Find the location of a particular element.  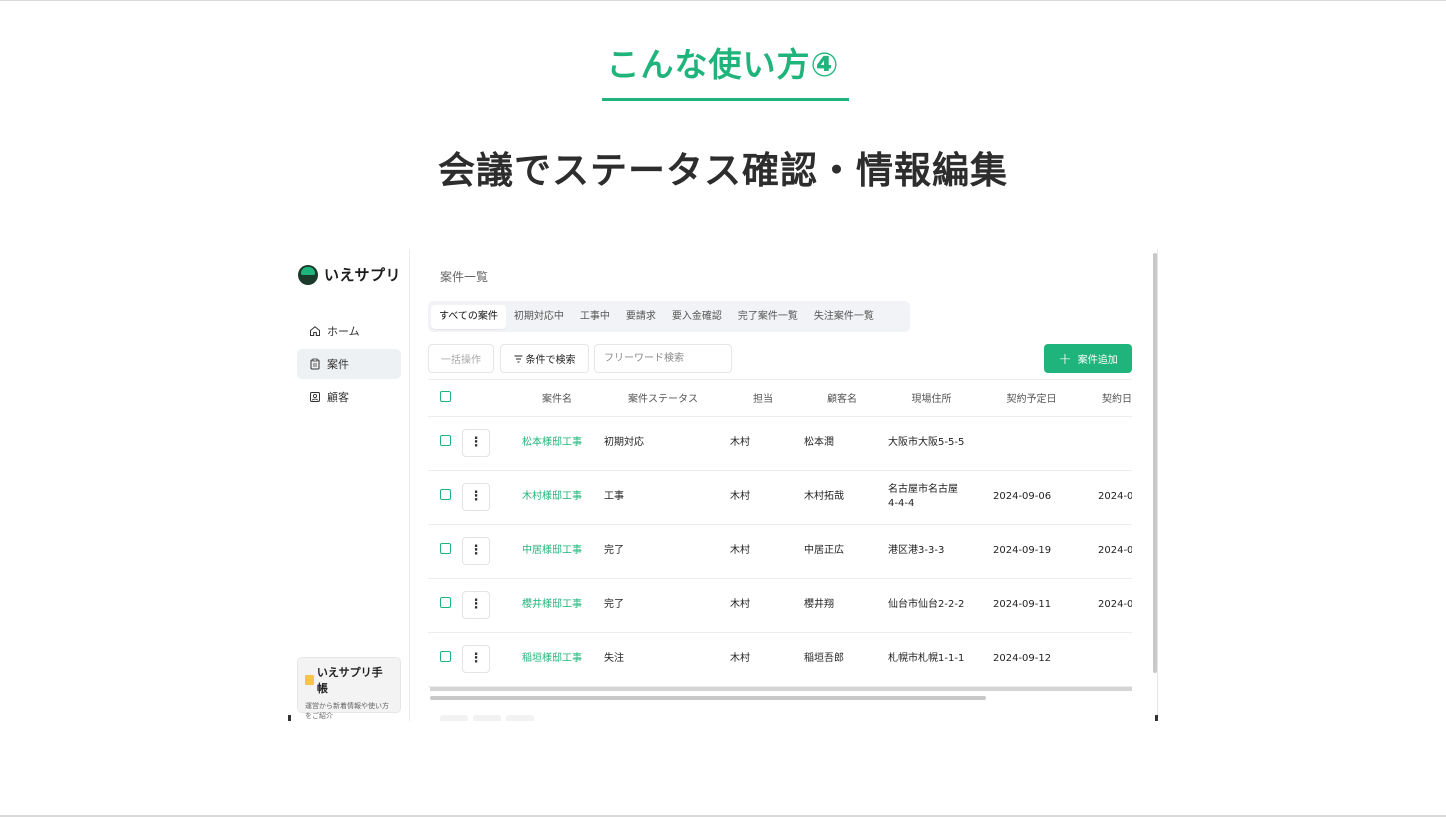

vertical-scrollbar is located at coordinates (1155, 463).